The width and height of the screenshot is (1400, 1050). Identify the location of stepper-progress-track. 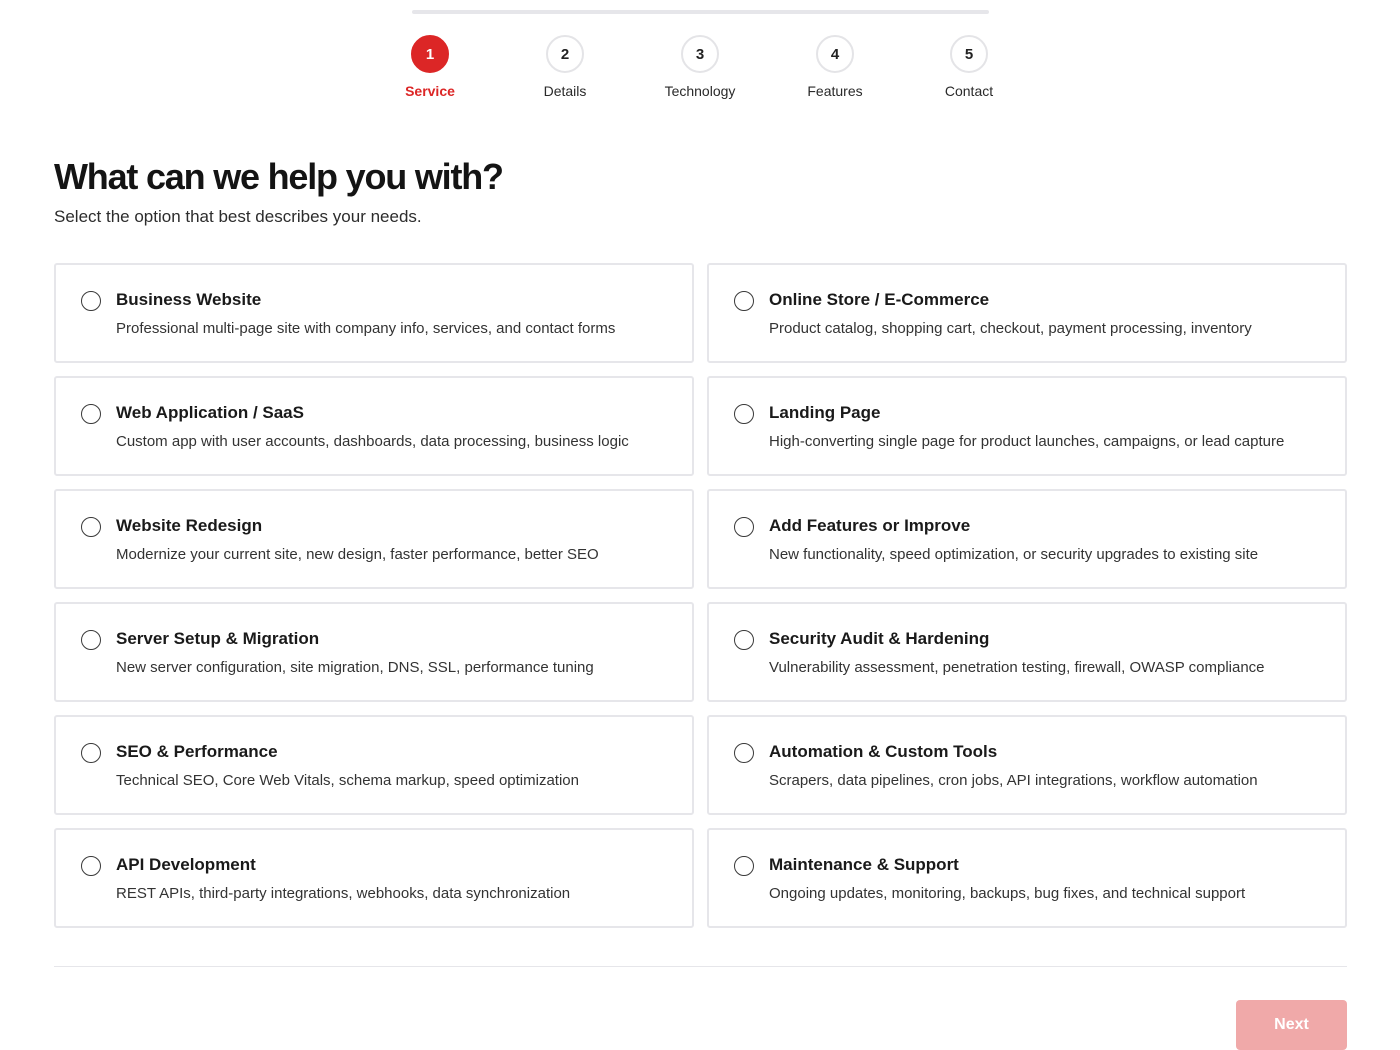
(700, 12).